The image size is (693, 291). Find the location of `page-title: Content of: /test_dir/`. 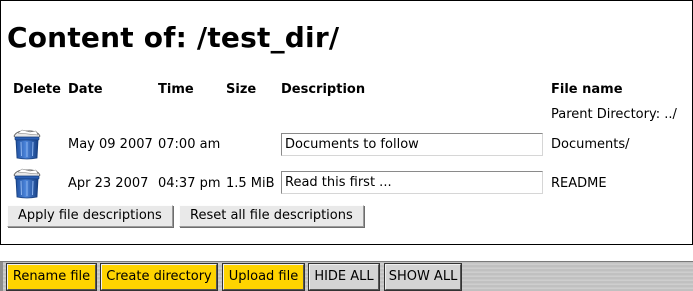

page-title: Content of: /test_dir/ is located at coordinates (173, 37).